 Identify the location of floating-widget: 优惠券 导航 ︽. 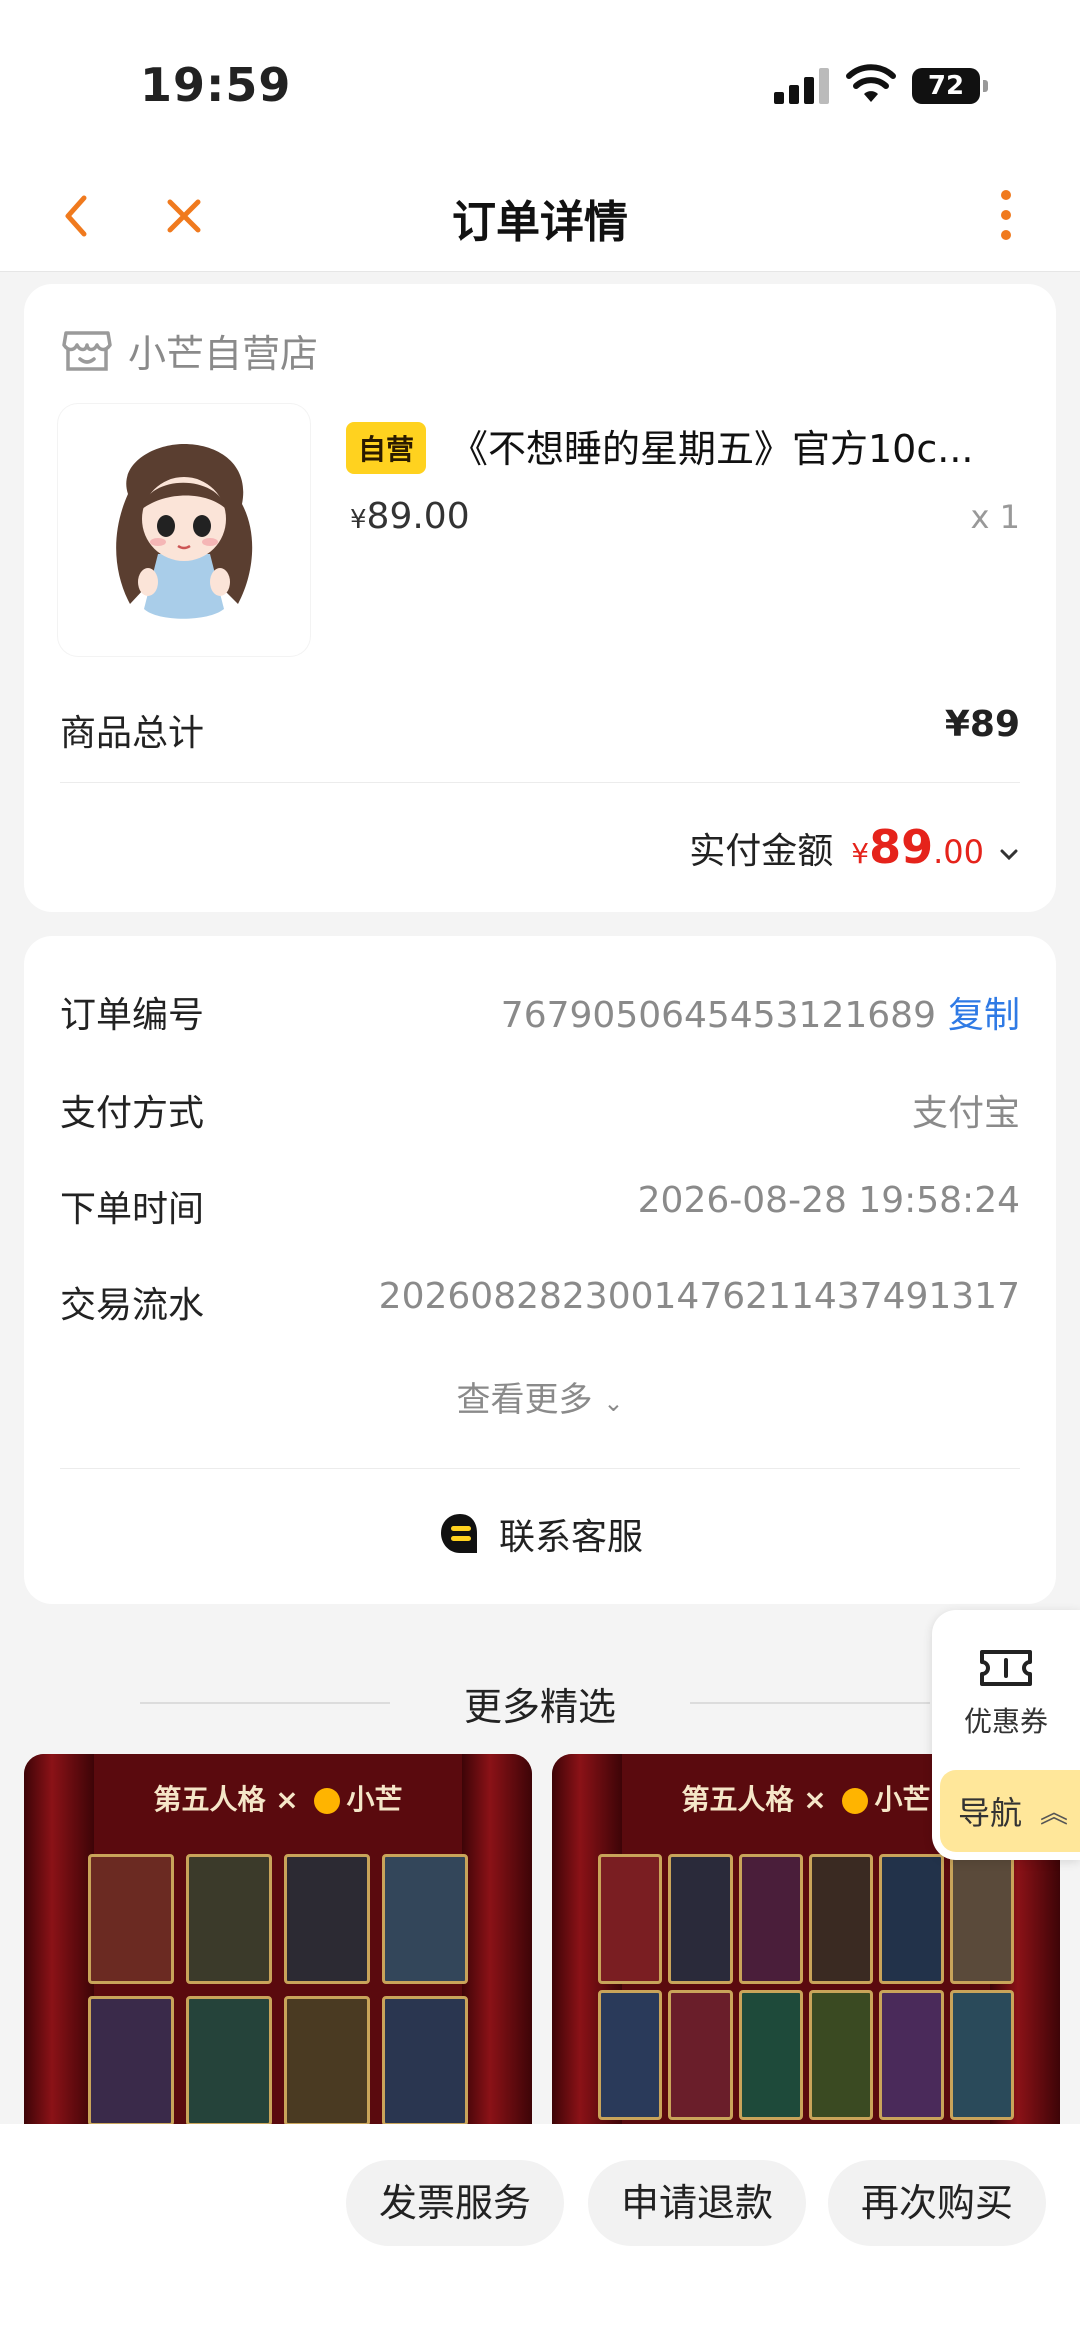
(1006, 1735).